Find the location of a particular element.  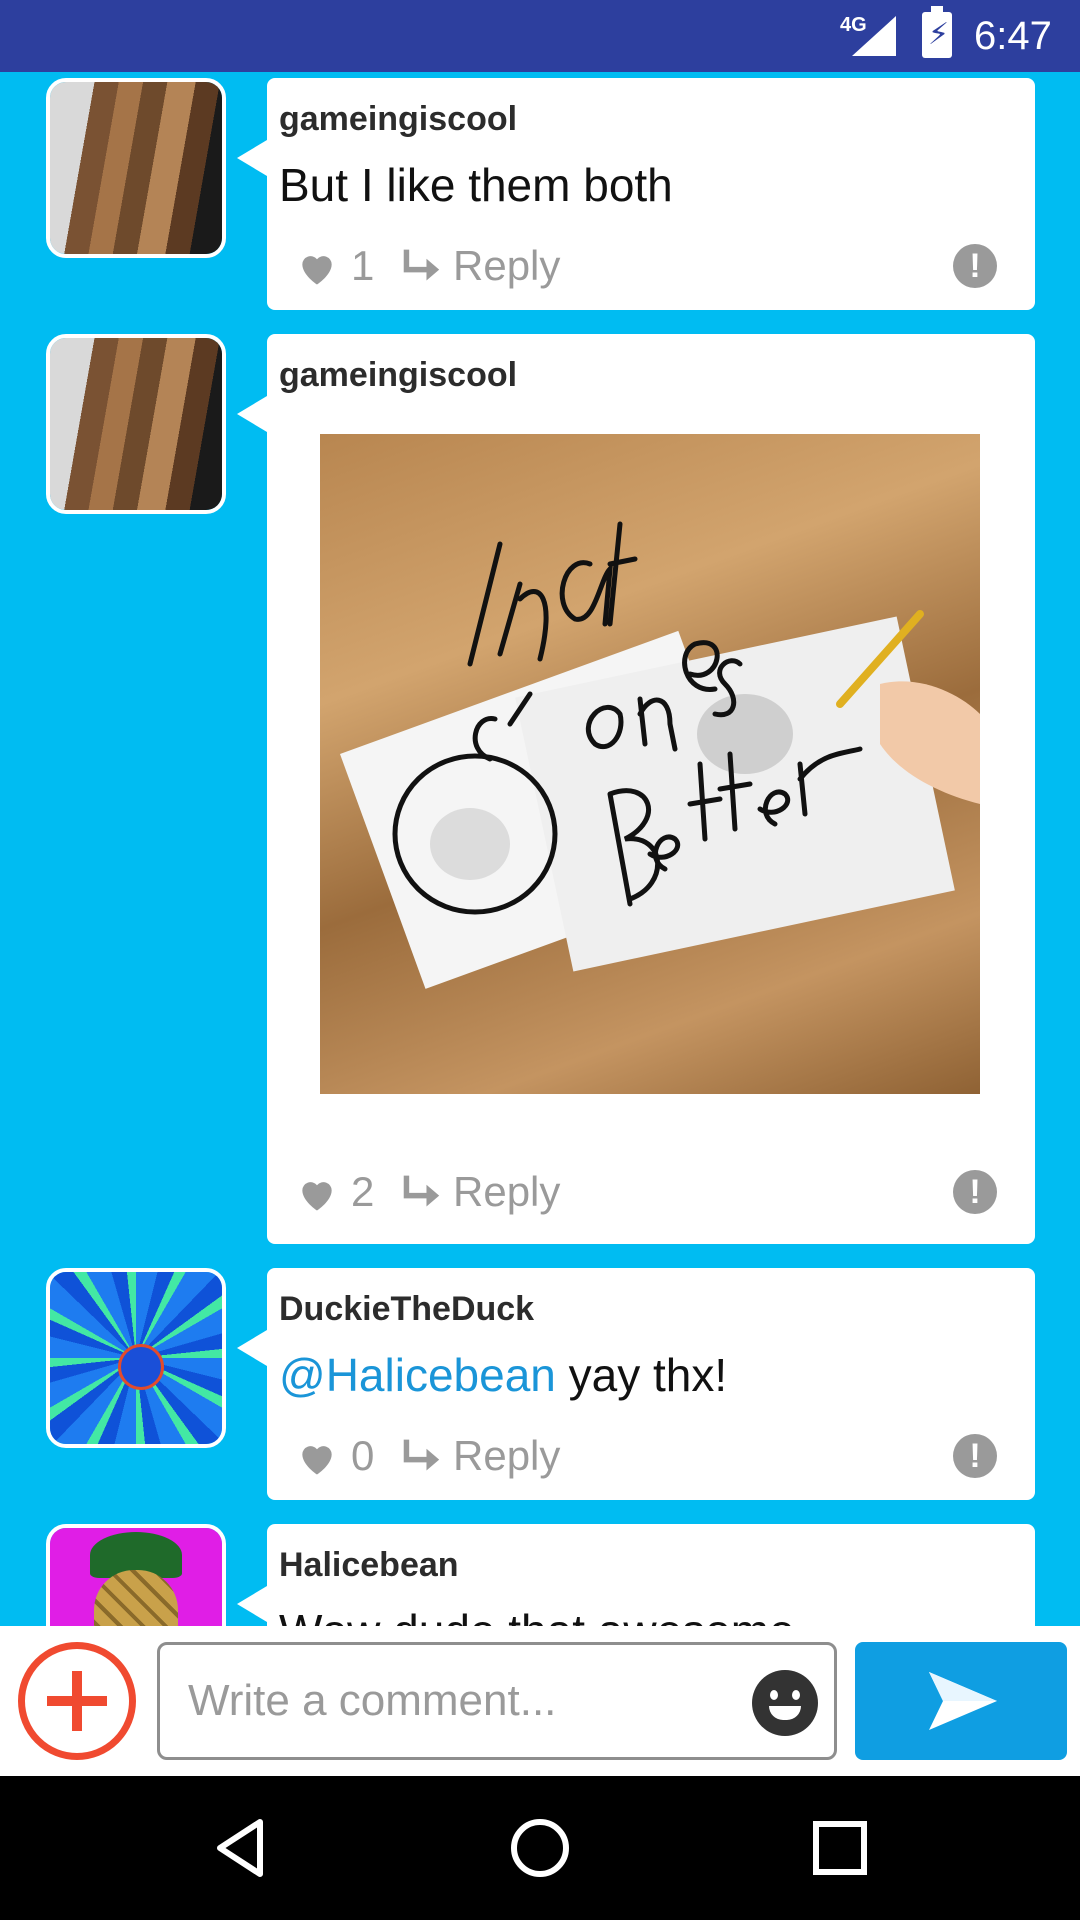

like-count: 2 is located at coordinates (363, 1191).